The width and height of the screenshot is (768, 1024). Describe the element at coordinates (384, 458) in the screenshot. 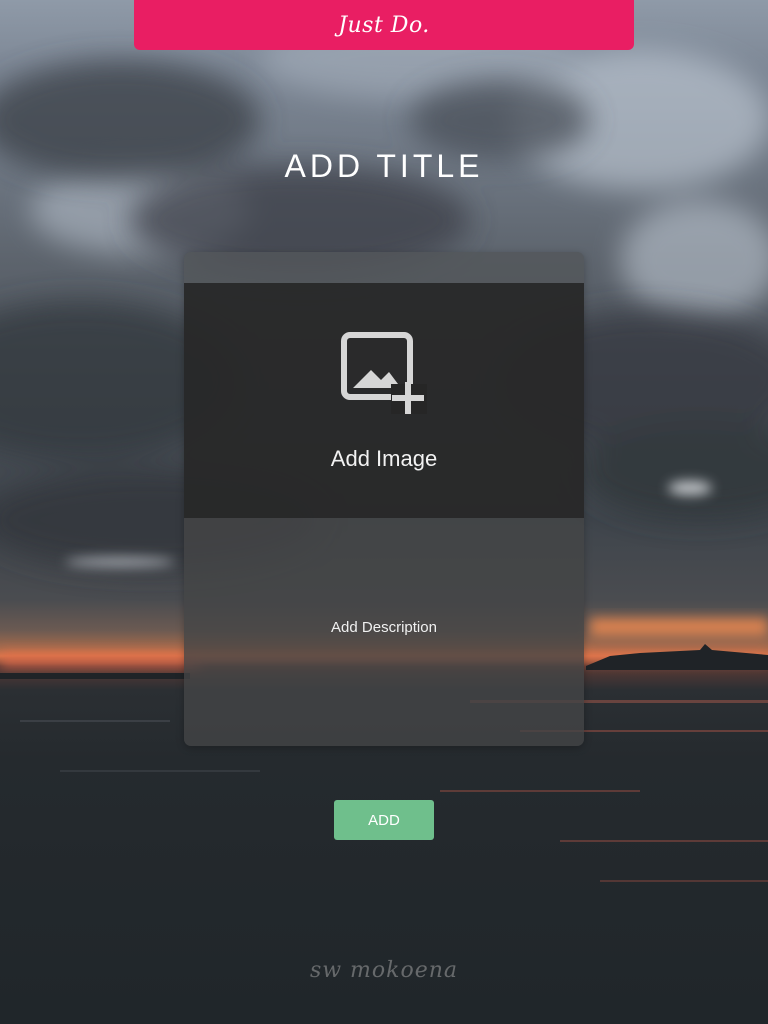

I see `add-image-label: Add Image` at that location.